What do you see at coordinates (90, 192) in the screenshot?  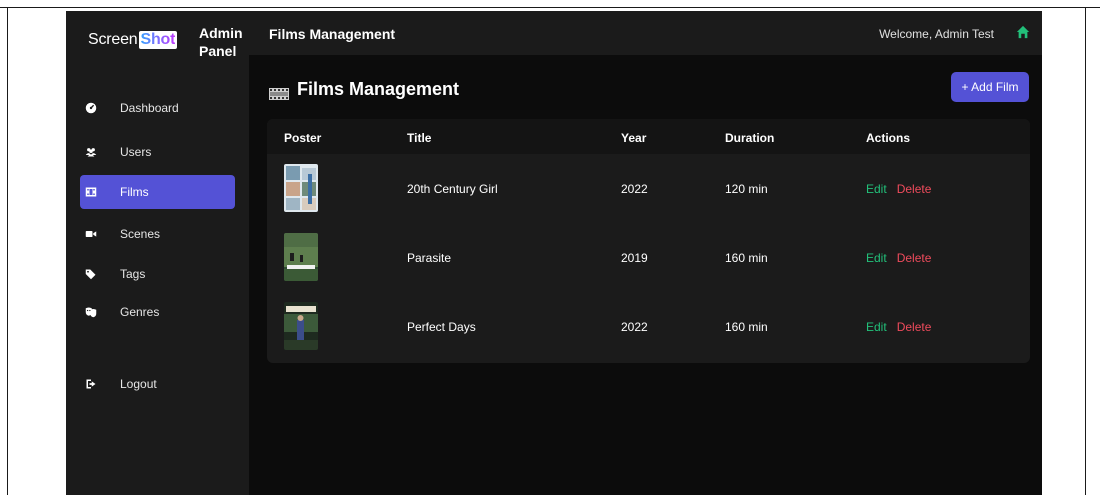 I see `film-icon` at bounding box center [90, 192].